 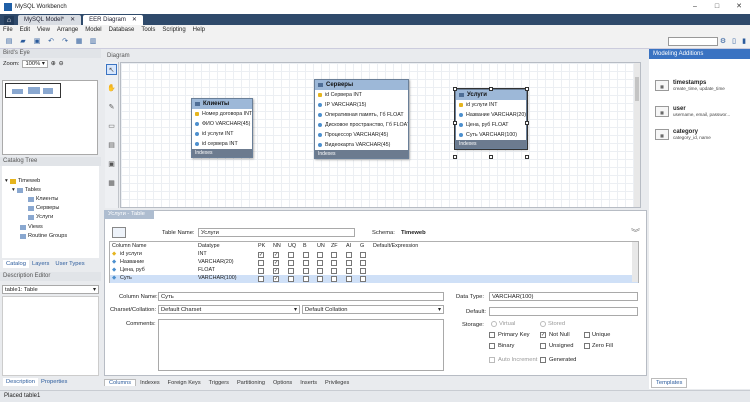 I want to click on note-tool-icon: ▤, so click(x=111, y=145).